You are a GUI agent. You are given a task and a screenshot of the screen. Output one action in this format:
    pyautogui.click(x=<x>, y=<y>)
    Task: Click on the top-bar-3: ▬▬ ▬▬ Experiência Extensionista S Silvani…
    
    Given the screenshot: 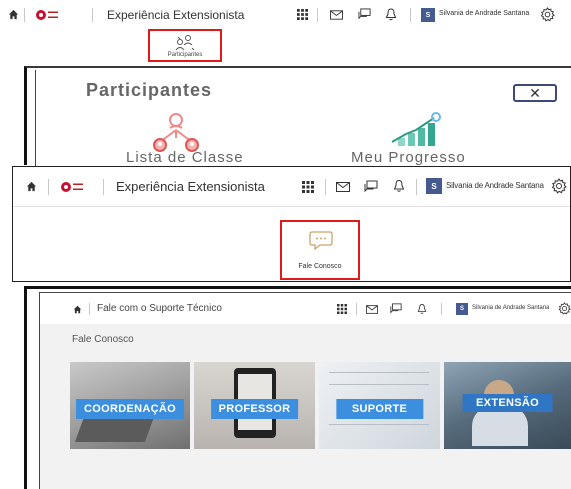 What is the action you would take?
    pyautogui.click(x=291, y=187)
    